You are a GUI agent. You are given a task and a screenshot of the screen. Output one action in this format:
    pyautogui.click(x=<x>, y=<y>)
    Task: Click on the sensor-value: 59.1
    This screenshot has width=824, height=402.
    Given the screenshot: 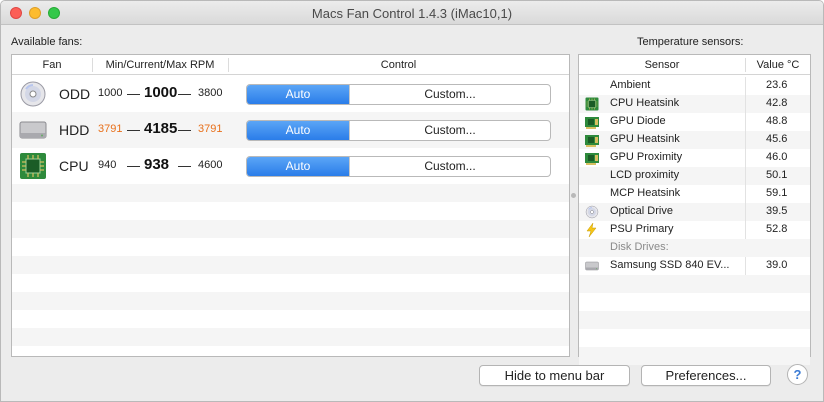 What is the action you would take?
    pyautogui.click(x=777, y=193)
    